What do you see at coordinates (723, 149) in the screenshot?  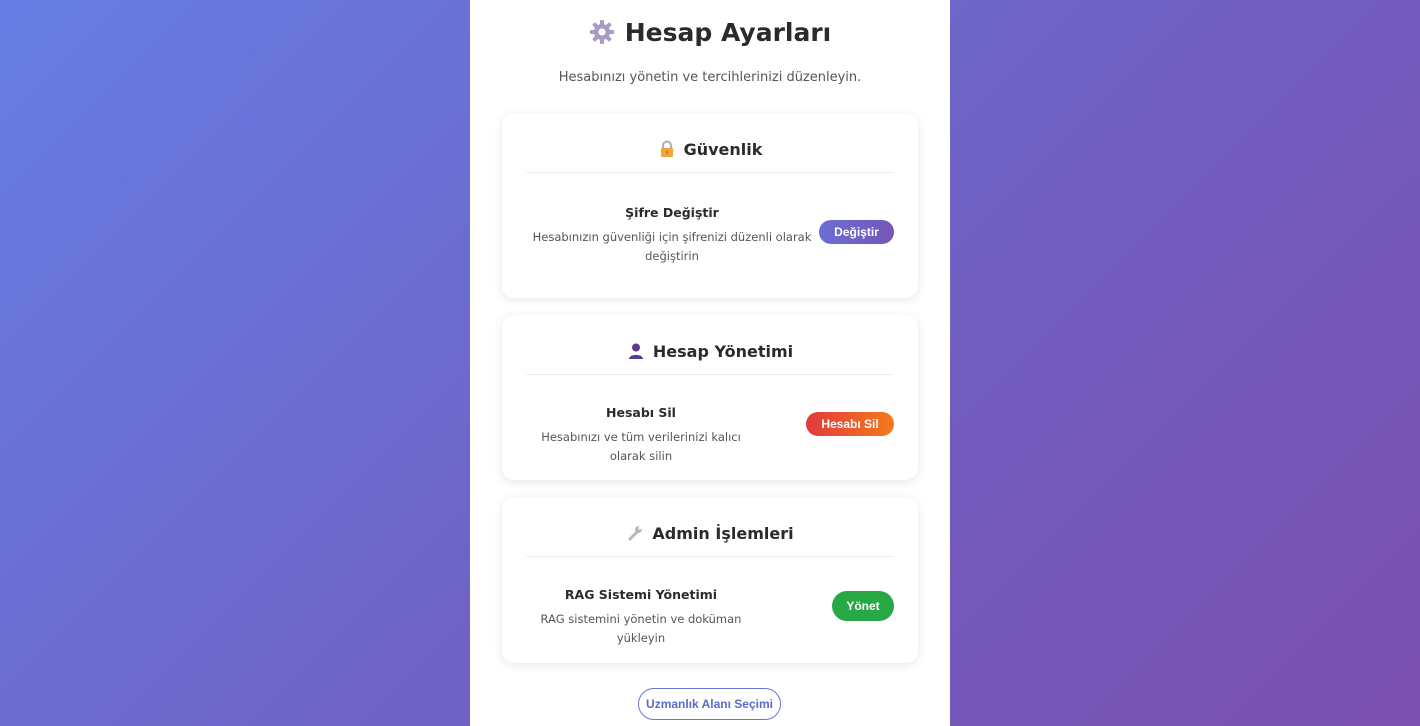 I see `security-card-title-text: Güvenlik` at bounding box center [723, 149].